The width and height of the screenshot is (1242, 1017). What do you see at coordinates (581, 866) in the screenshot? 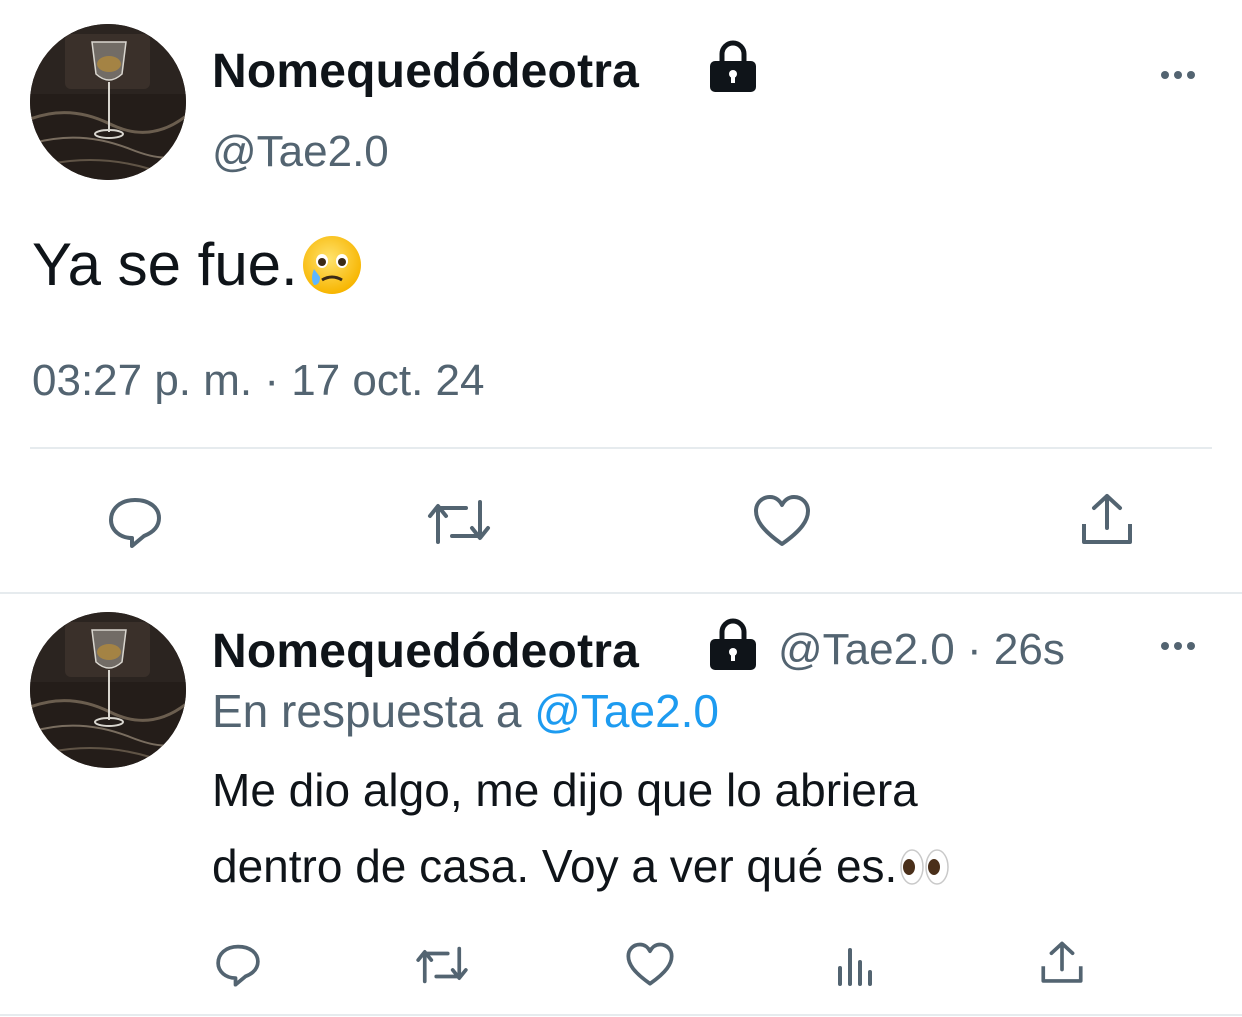
I see `tweet-text-line: dentro de casa. Voy a ver qué es.` at bounding box center [581, 866].